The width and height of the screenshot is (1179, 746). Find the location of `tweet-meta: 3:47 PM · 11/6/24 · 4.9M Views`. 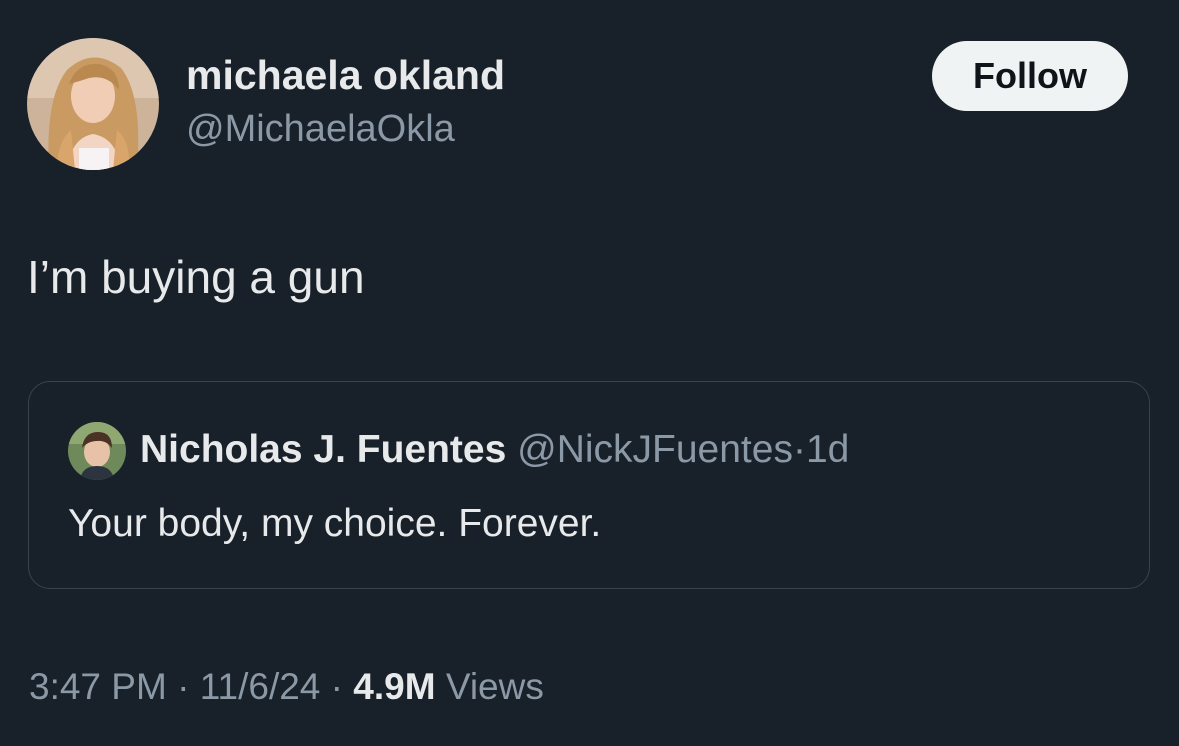

tweet-meta: 3:47 PM · 11/6/24 · 4.9M Views is located at coordinates (286, 687).